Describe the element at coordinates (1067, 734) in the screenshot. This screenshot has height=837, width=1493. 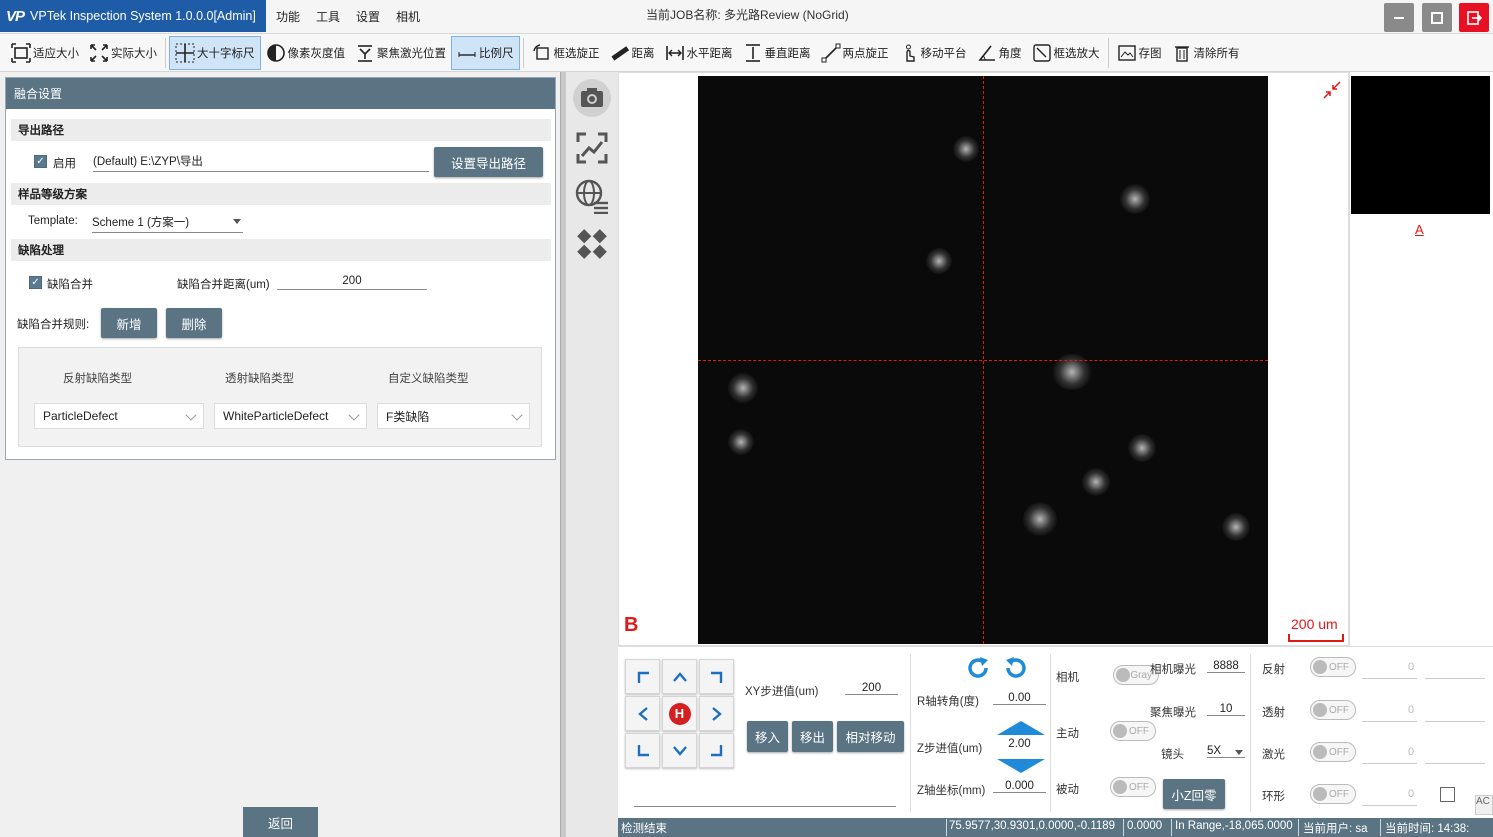
I see `active-label: 主动` at that location.